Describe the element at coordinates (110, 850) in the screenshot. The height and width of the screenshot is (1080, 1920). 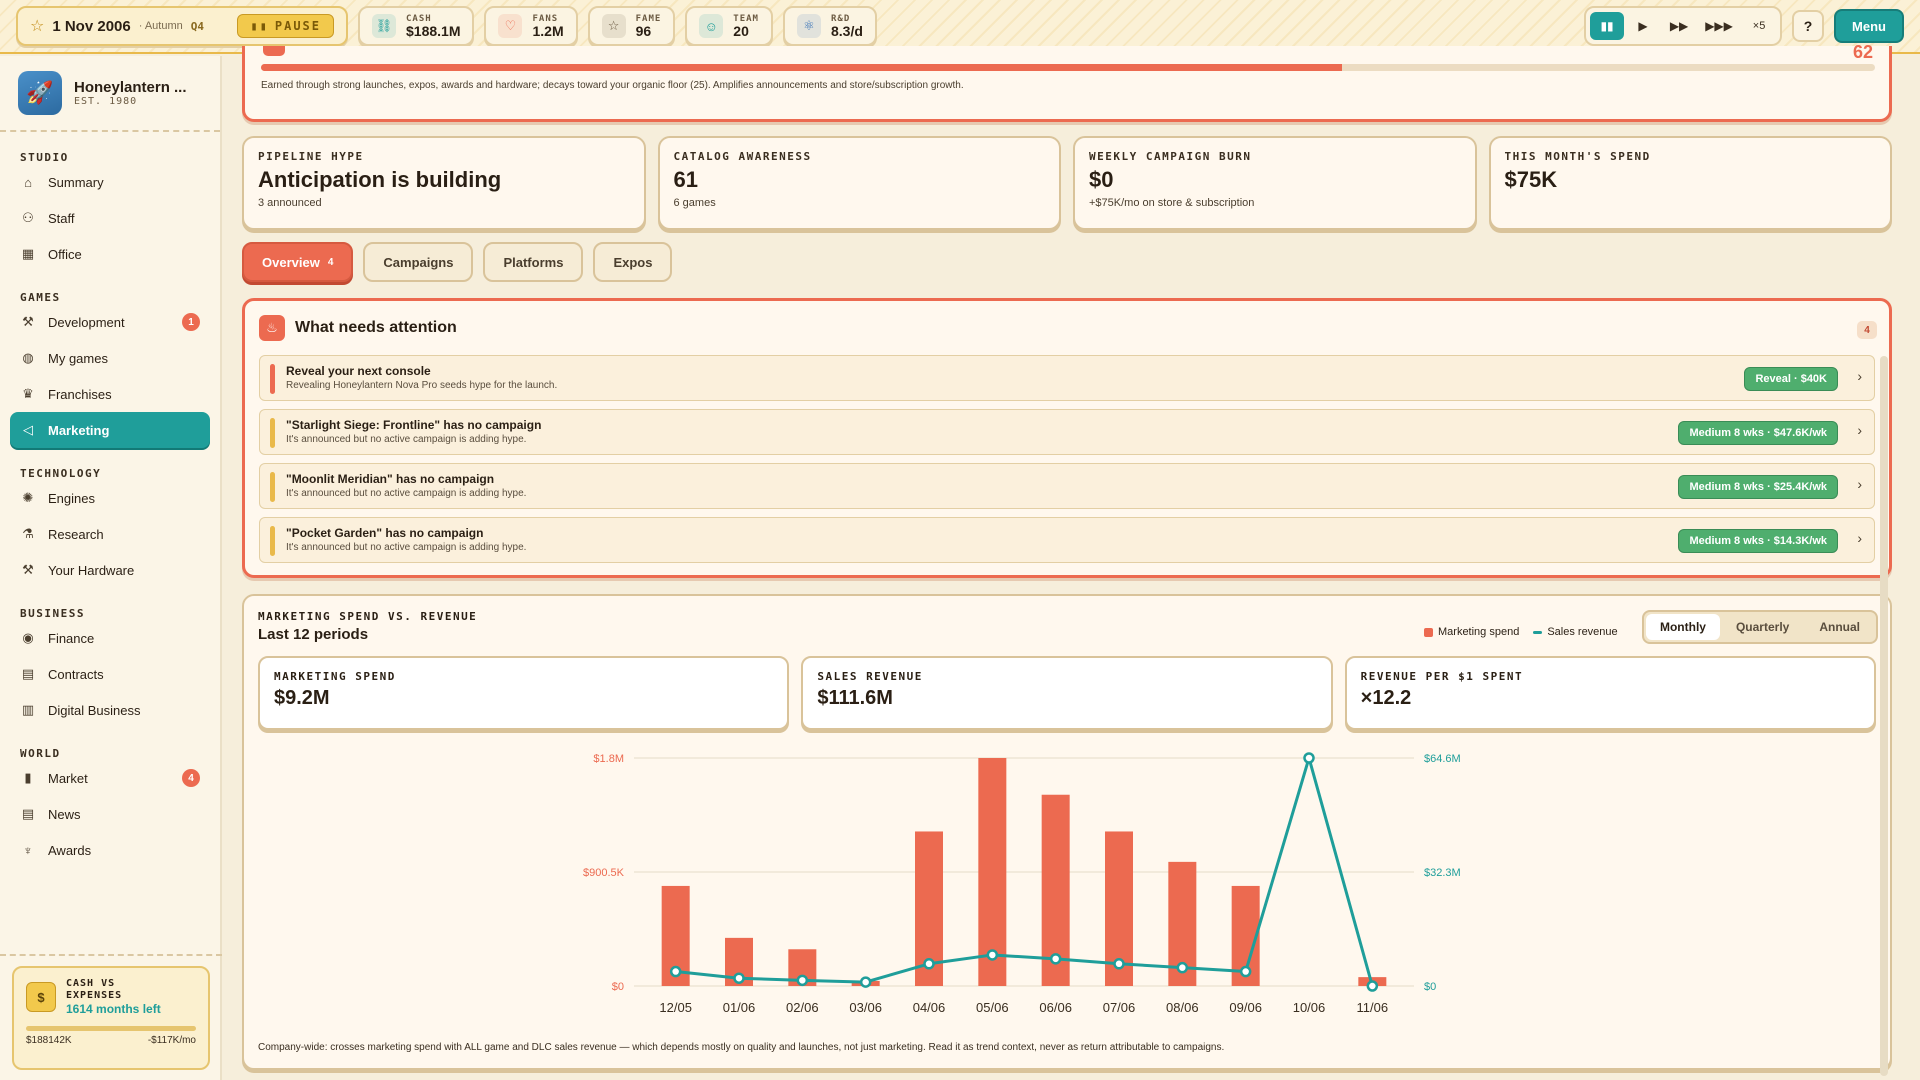
I see `sidebar-item-awards: ♆ Awards` at that location.